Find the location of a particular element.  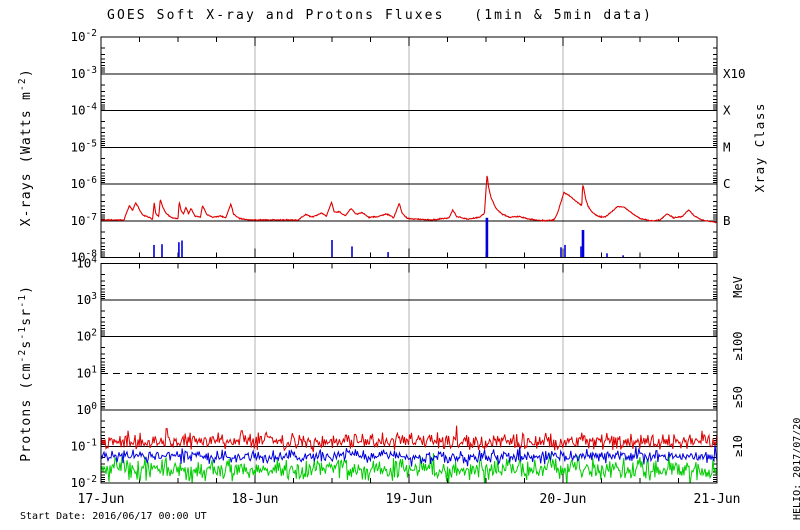

y-tick-label: 10-6 is located at coordinates (83, 183).